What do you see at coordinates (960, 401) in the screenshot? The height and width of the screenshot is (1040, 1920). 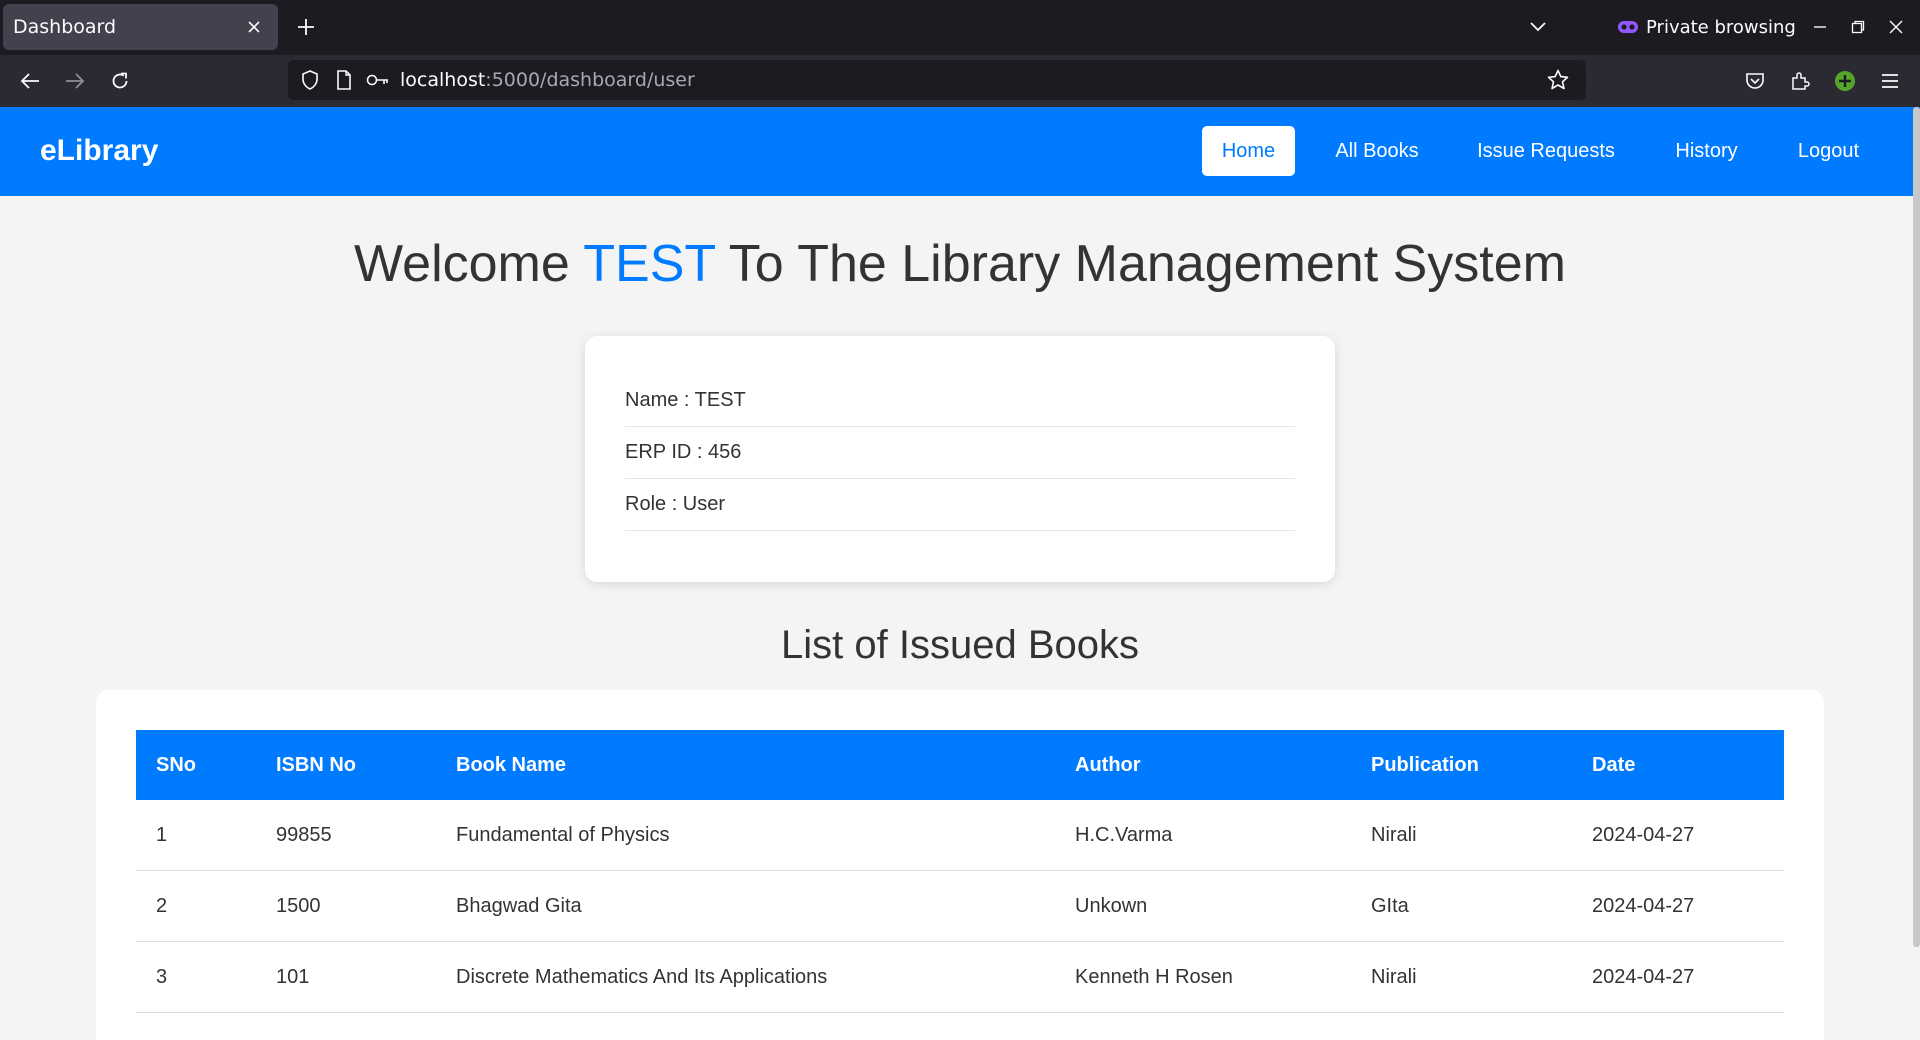 I see `profile-name: Name : TEST` at bounding box center [960, 401].